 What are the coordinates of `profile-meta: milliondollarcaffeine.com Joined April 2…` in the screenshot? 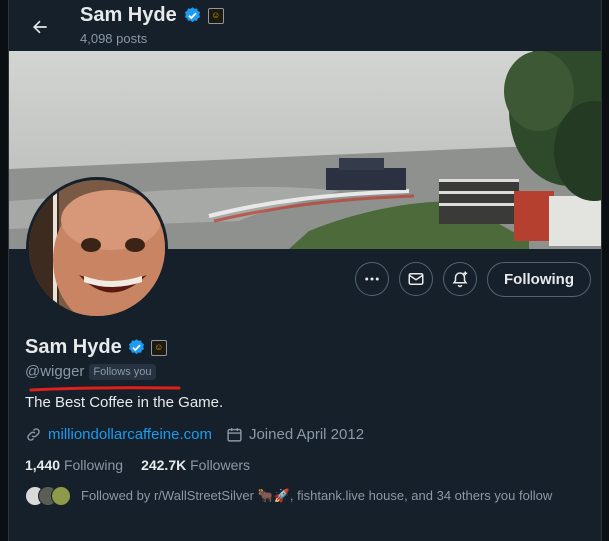 It's located at (194, 434).